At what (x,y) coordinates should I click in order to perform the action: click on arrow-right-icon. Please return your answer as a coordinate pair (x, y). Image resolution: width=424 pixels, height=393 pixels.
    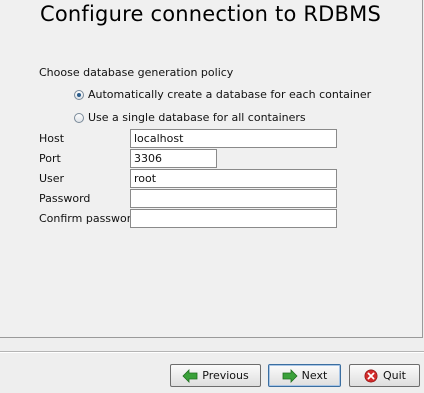
    Looking at the image, I should click on (290, 375).